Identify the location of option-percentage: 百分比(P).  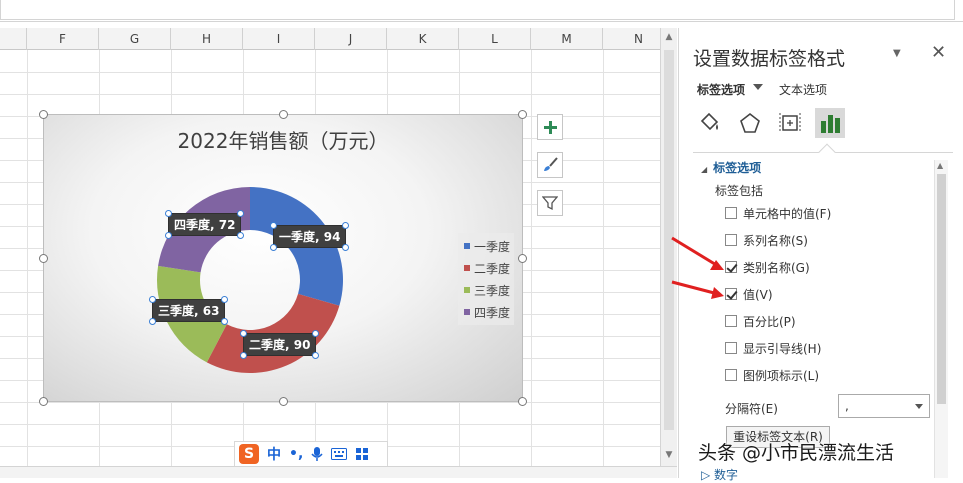
(760, 321).